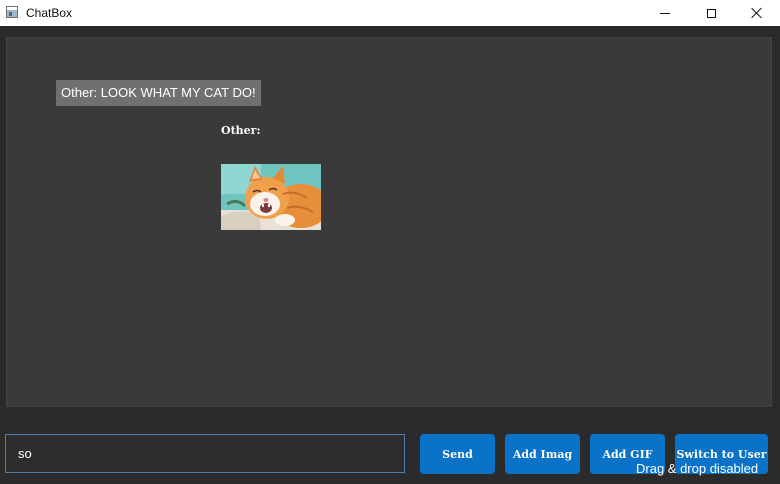  I want to click on close-button, so click(757, 13).